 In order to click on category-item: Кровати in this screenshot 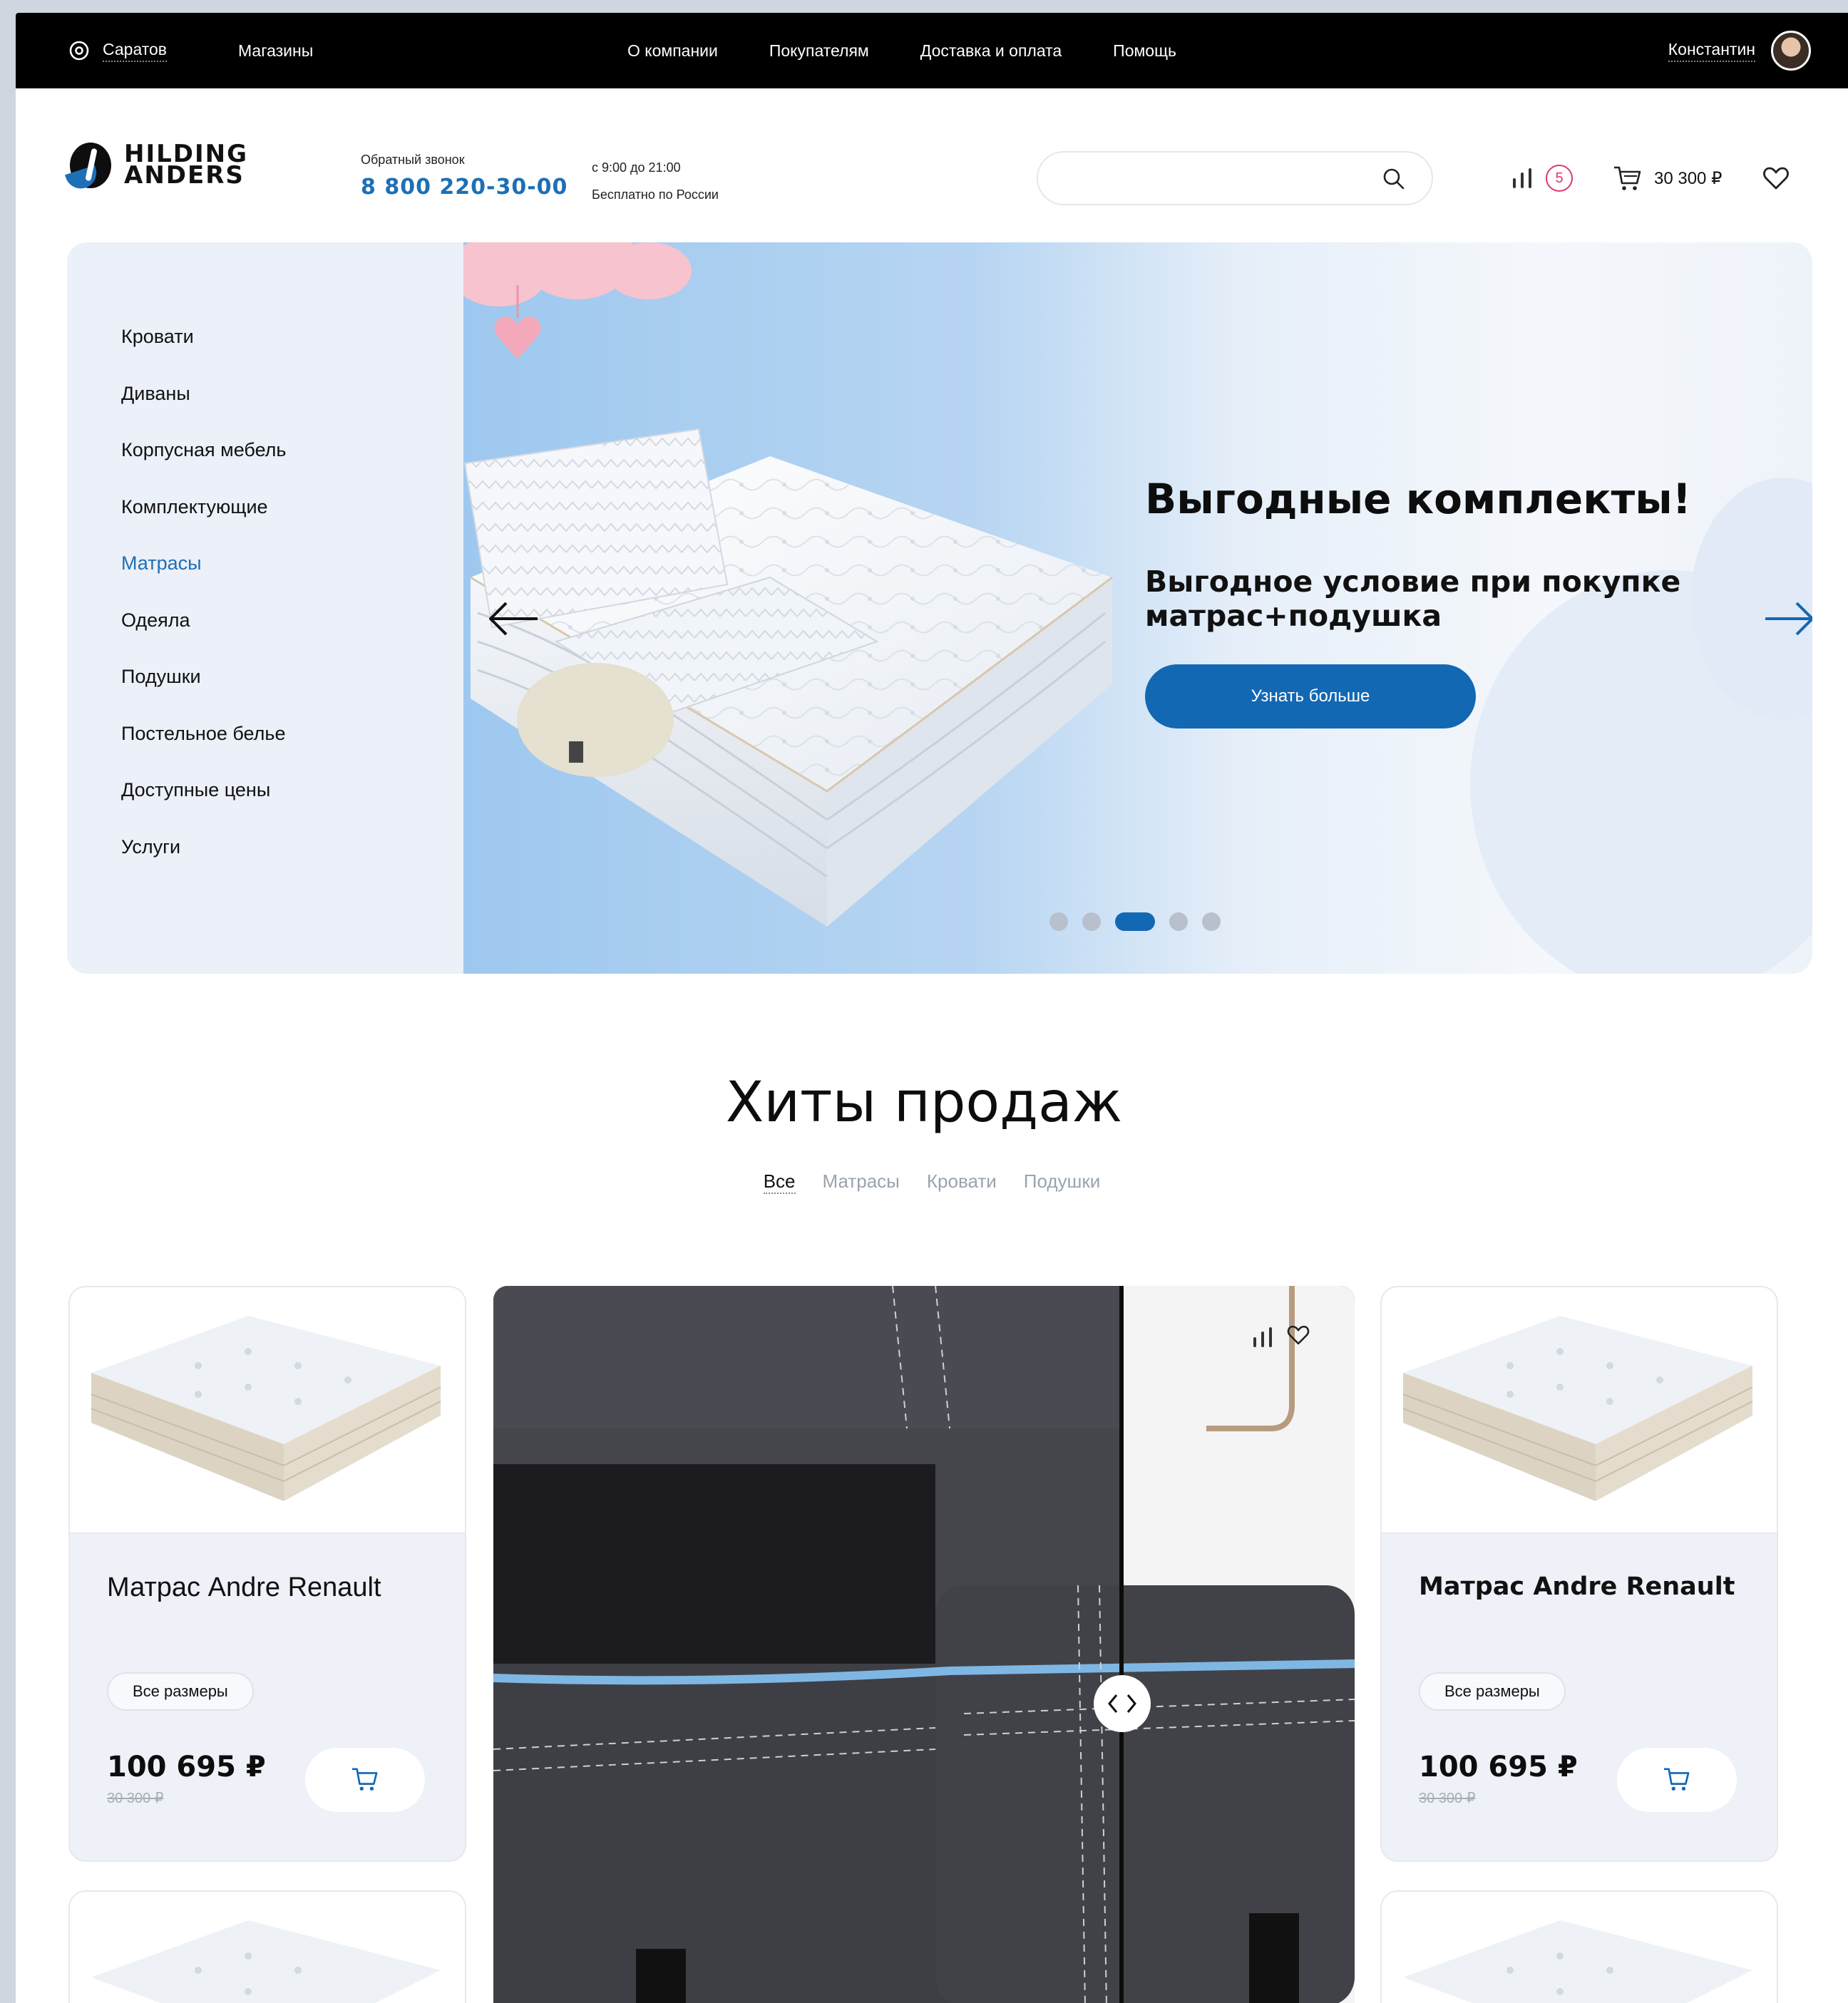, I will do `click(263, 352)`.